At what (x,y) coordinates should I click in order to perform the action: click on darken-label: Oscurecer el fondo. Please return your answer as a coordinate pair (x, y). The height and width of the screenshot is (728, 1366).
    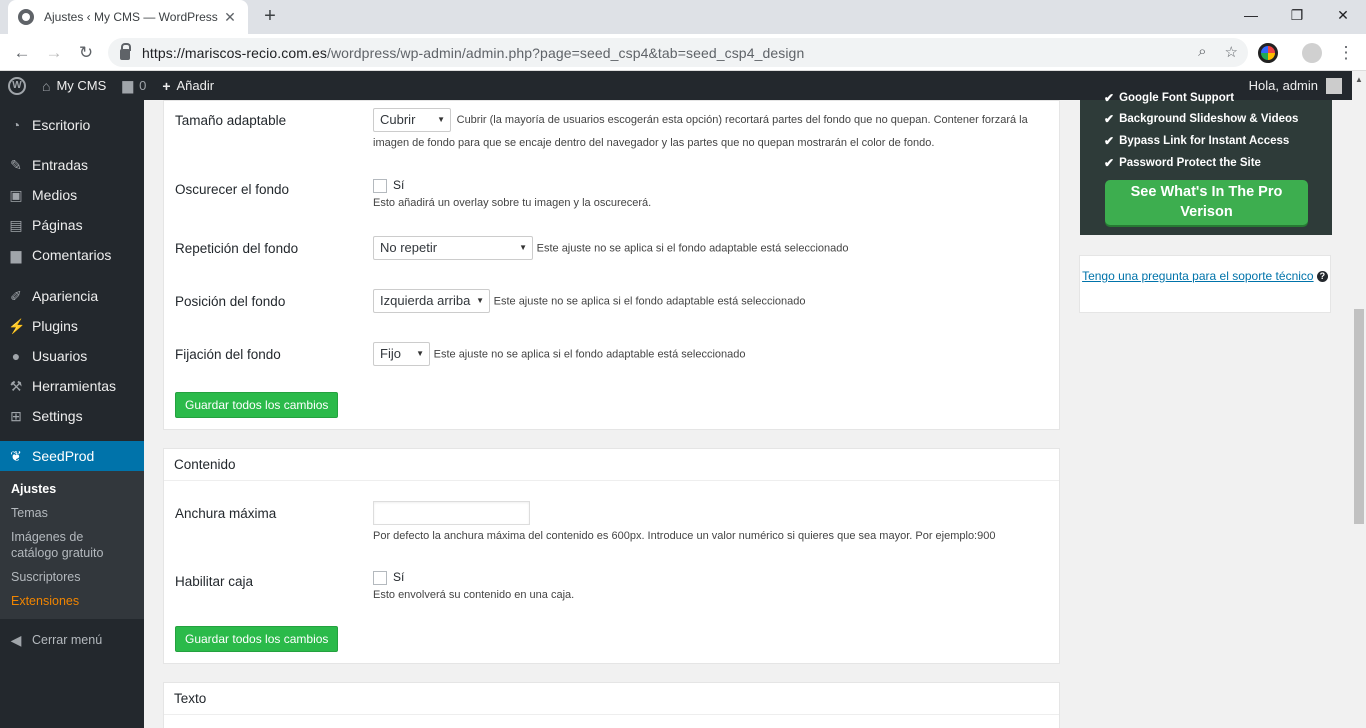
    Looking at the image, I should click on (232, 189).